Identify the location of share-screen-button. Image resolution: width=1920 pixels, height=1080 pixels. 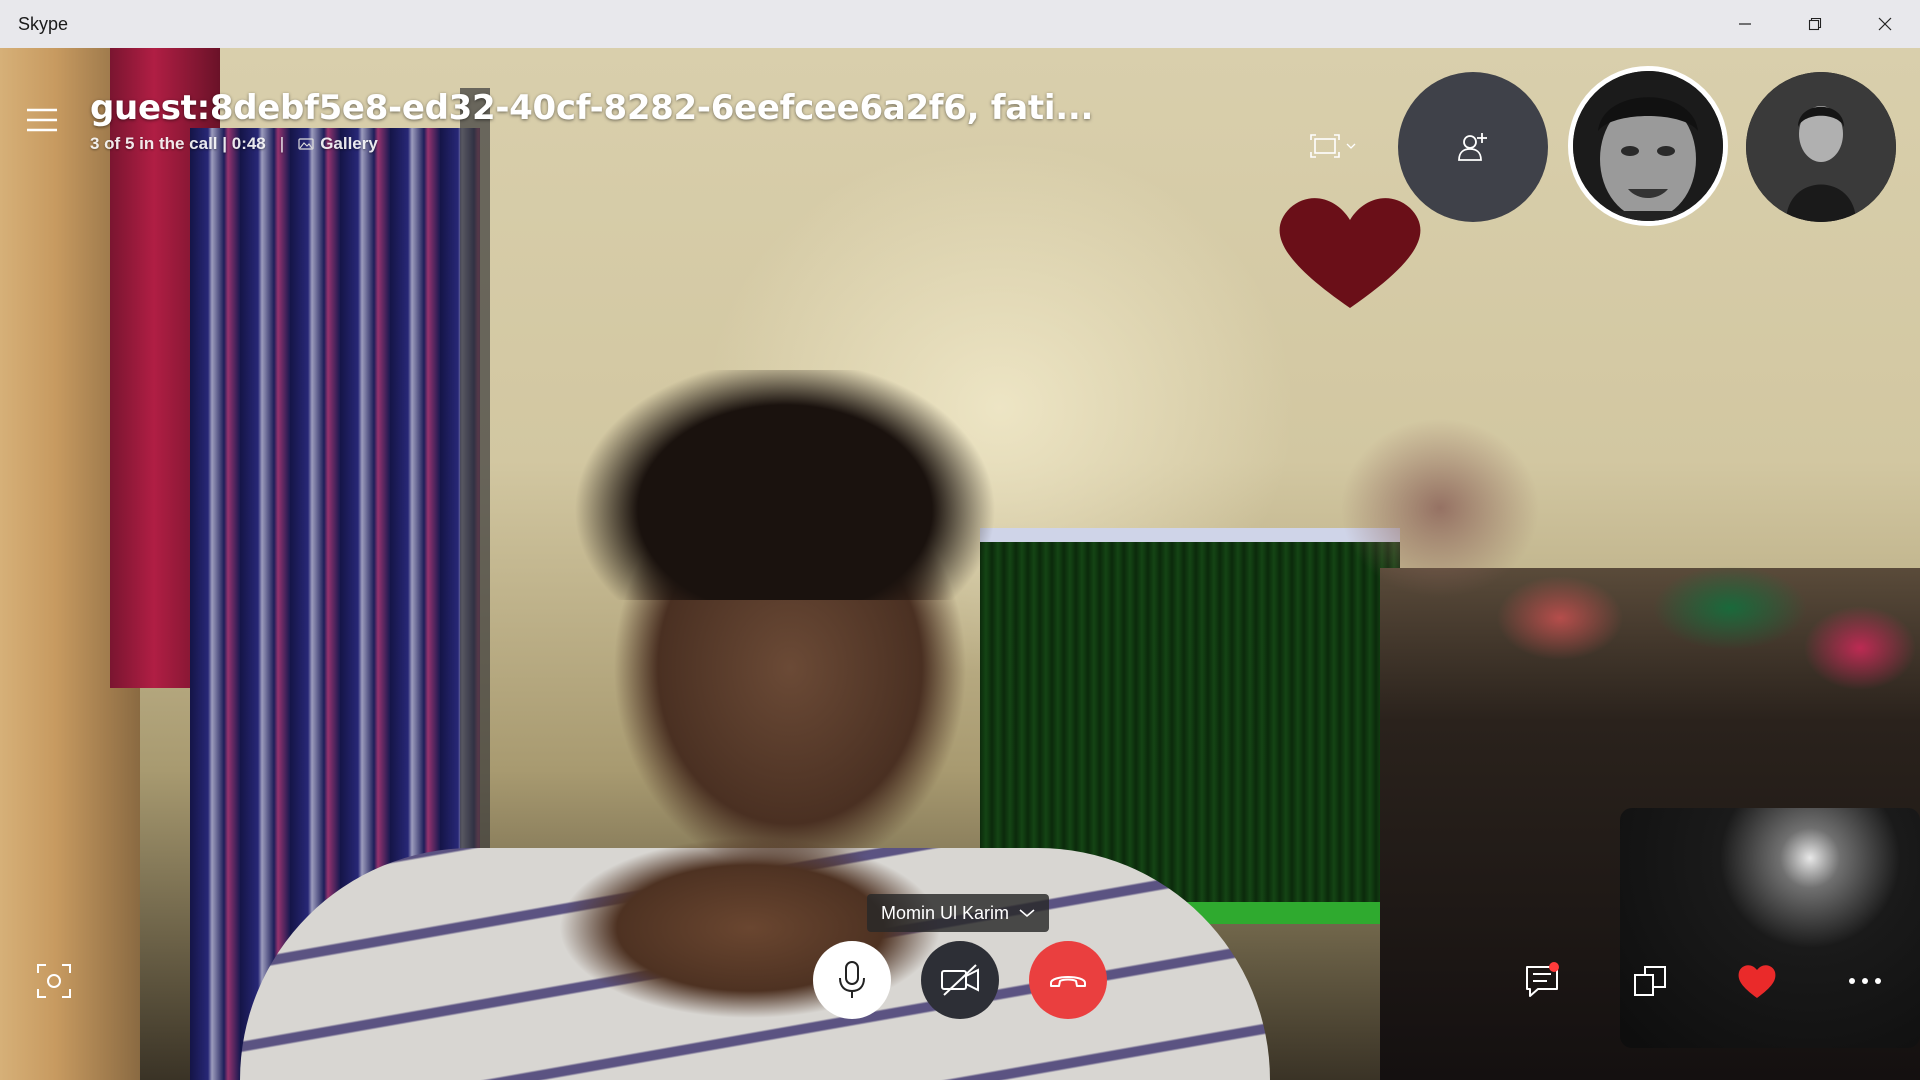
(1650, 981).